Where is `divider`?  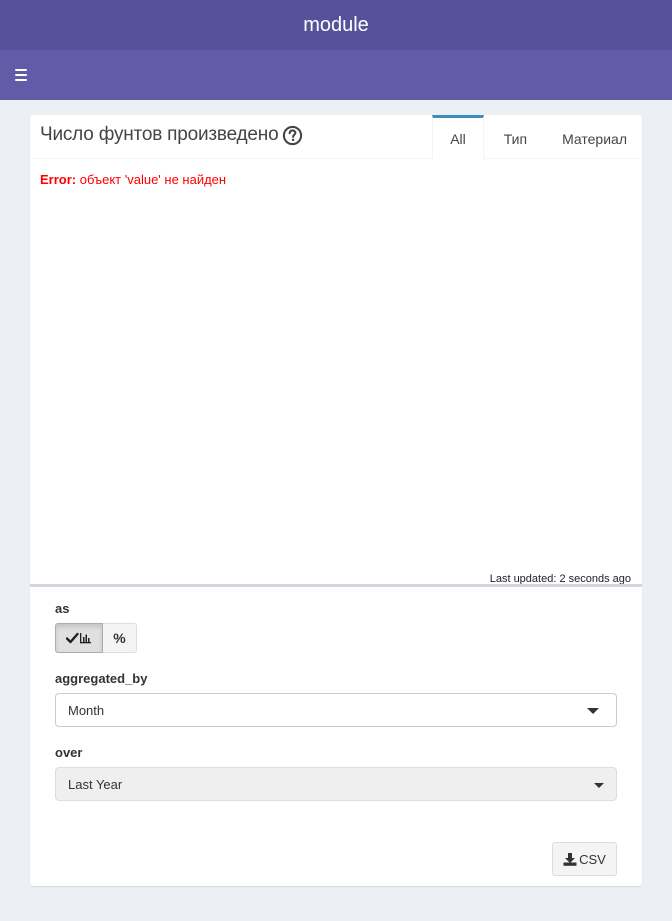 divider is located at coordinates (336, 585).